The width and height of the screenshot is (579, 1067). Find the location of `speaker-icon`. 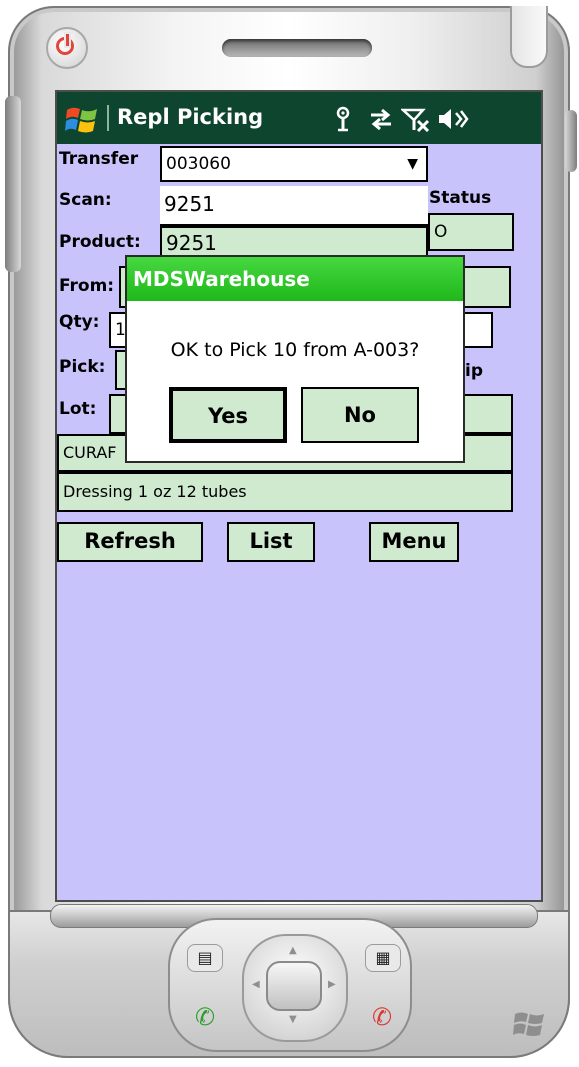

speaker-icon is located at coordinates (453, 119).